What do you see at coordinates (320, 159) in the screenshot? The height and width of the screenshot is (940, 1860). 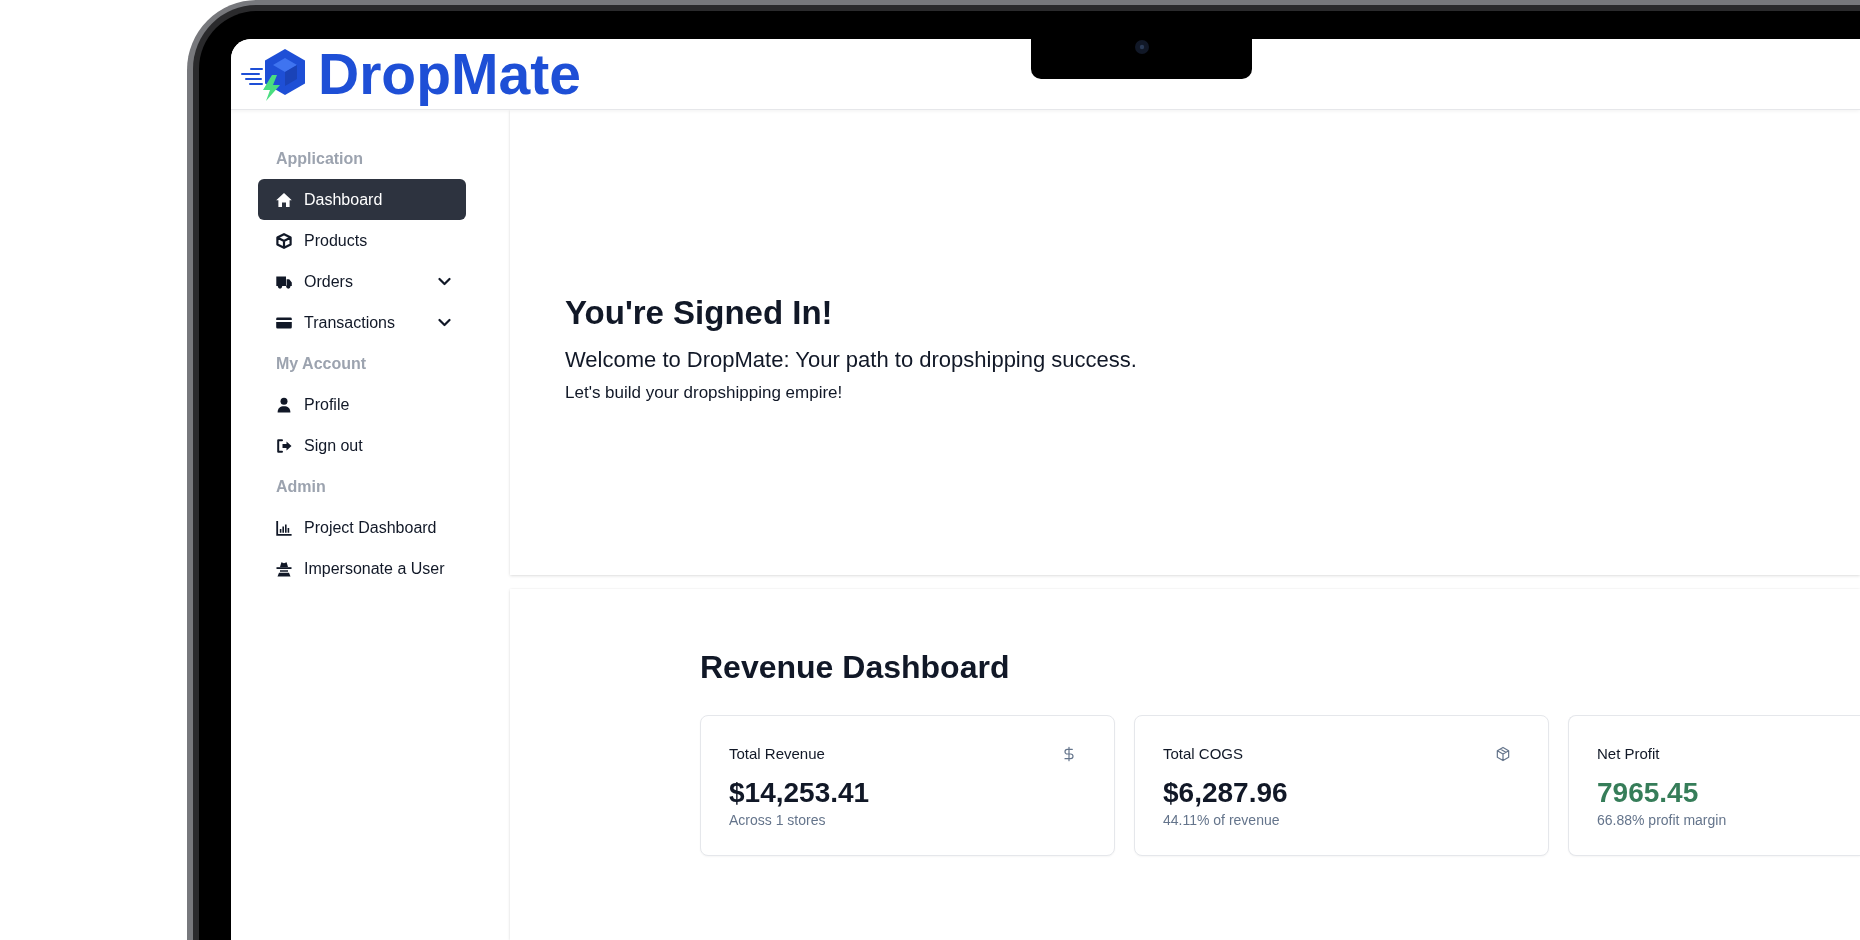 I see `sidebar-heading: Application` at bounding box center [320, 159].